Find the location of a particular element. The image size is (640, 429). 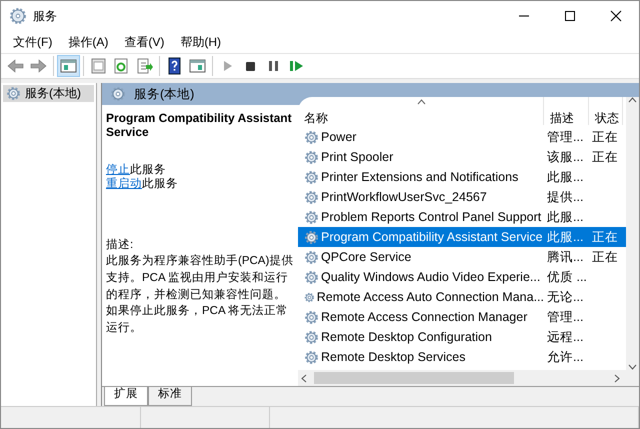

tree-item: 服务(本地) is located at coordinates (48, 93).